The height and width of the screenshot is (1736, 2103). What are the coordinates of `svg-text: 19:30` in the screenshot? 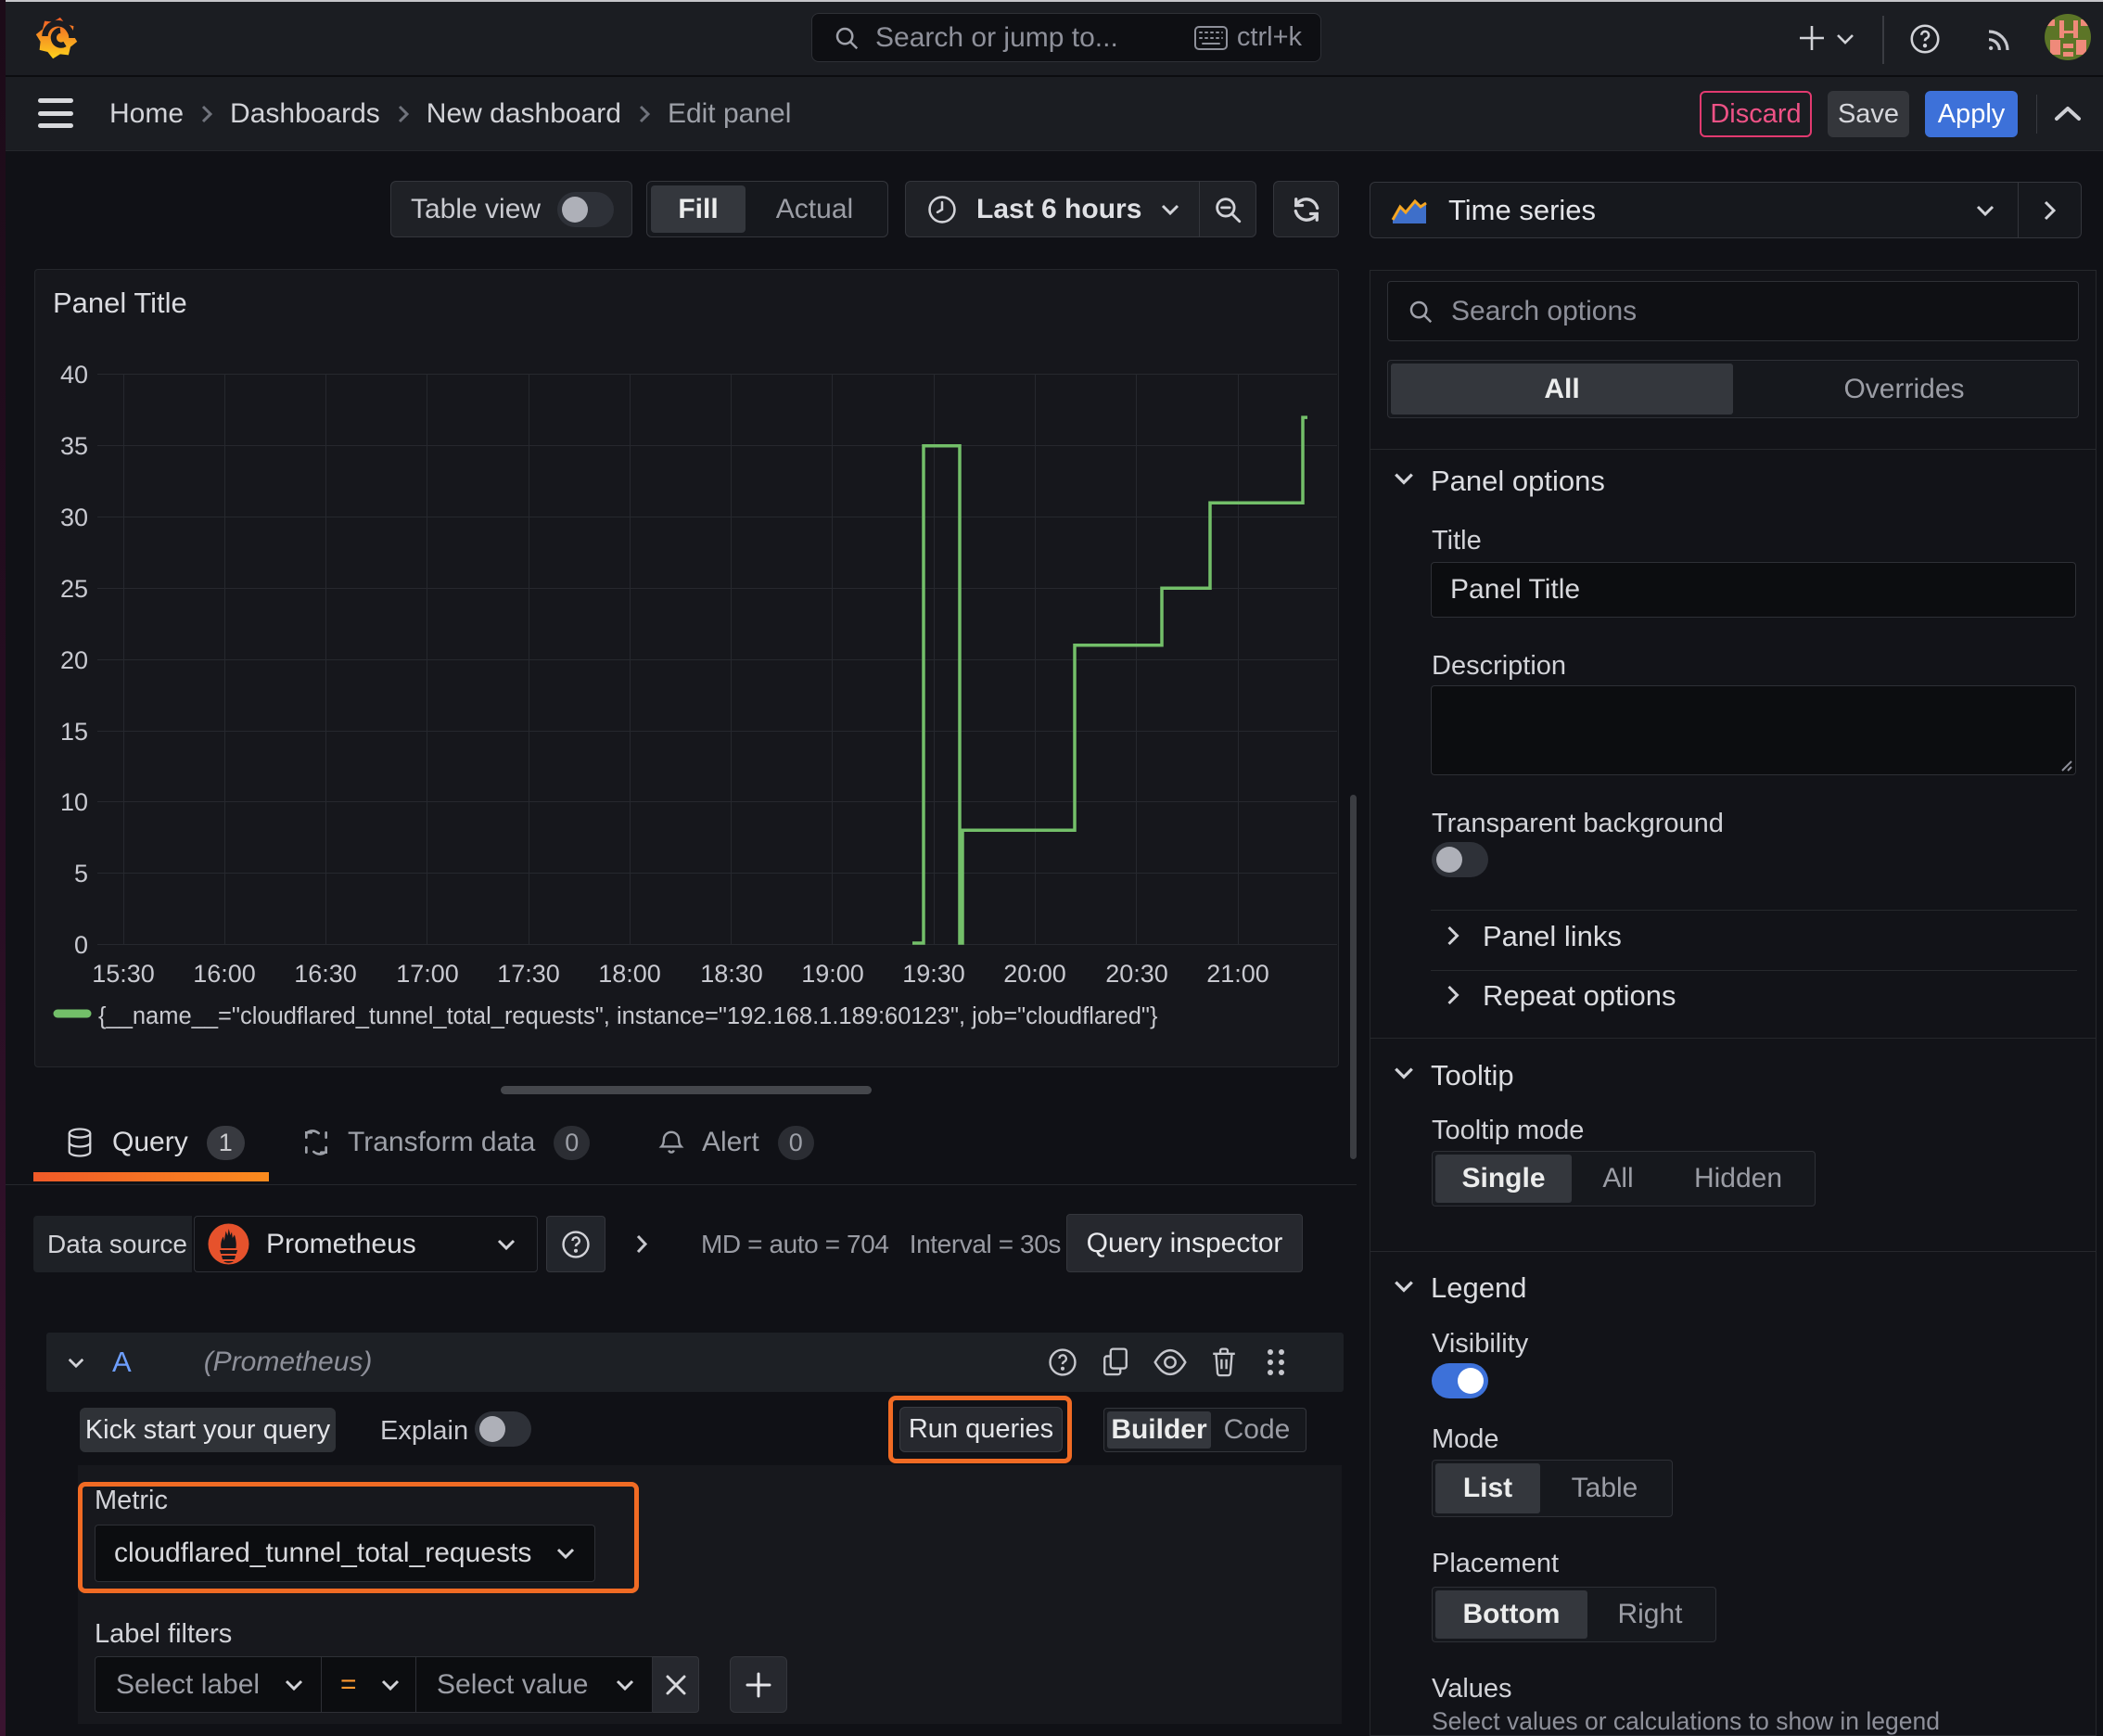 It's located at (933, 974).